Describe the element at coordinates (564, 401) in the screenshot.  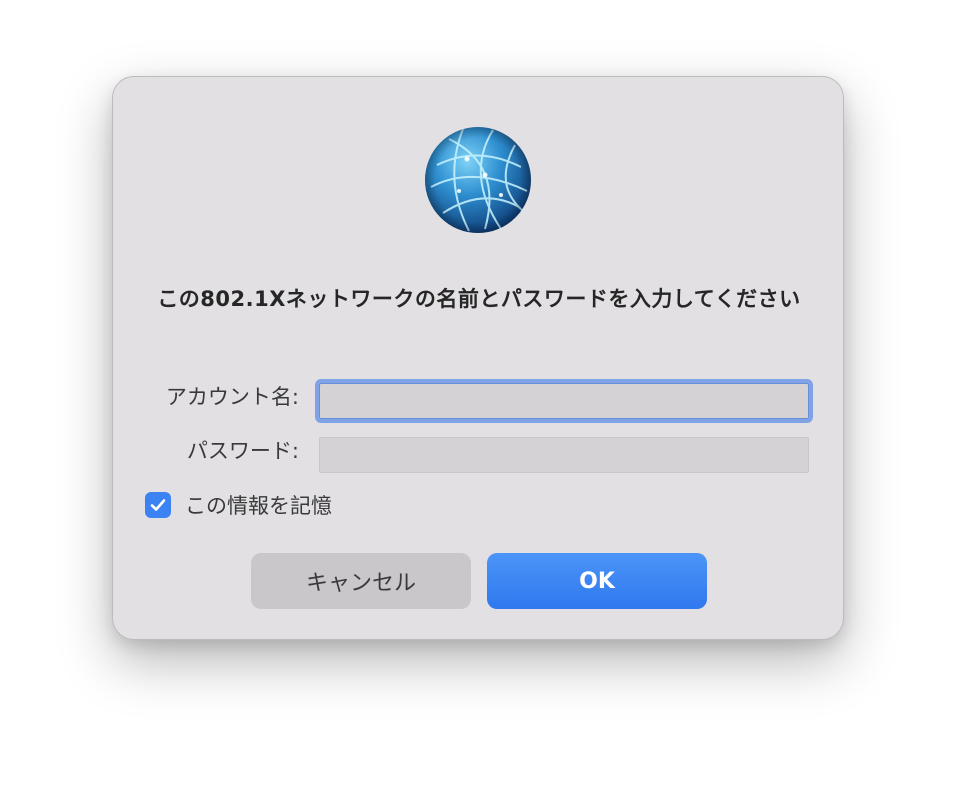
I see `account-name-input` at that location.